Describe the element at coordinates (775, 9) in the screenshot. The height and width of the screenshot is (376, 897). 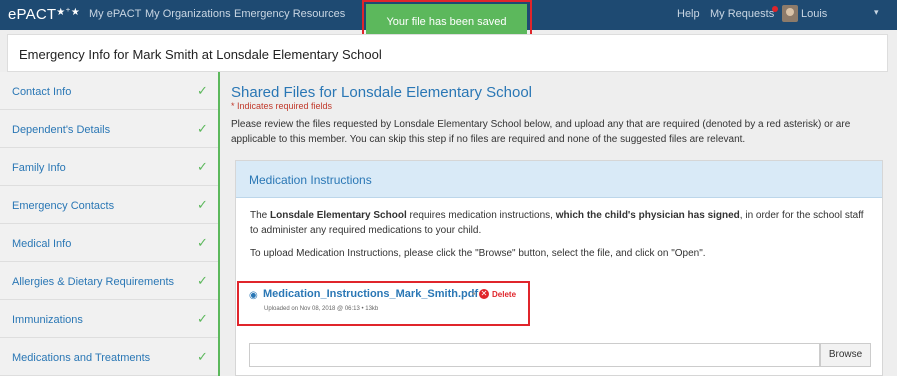
I see `notification-dot` at that location.